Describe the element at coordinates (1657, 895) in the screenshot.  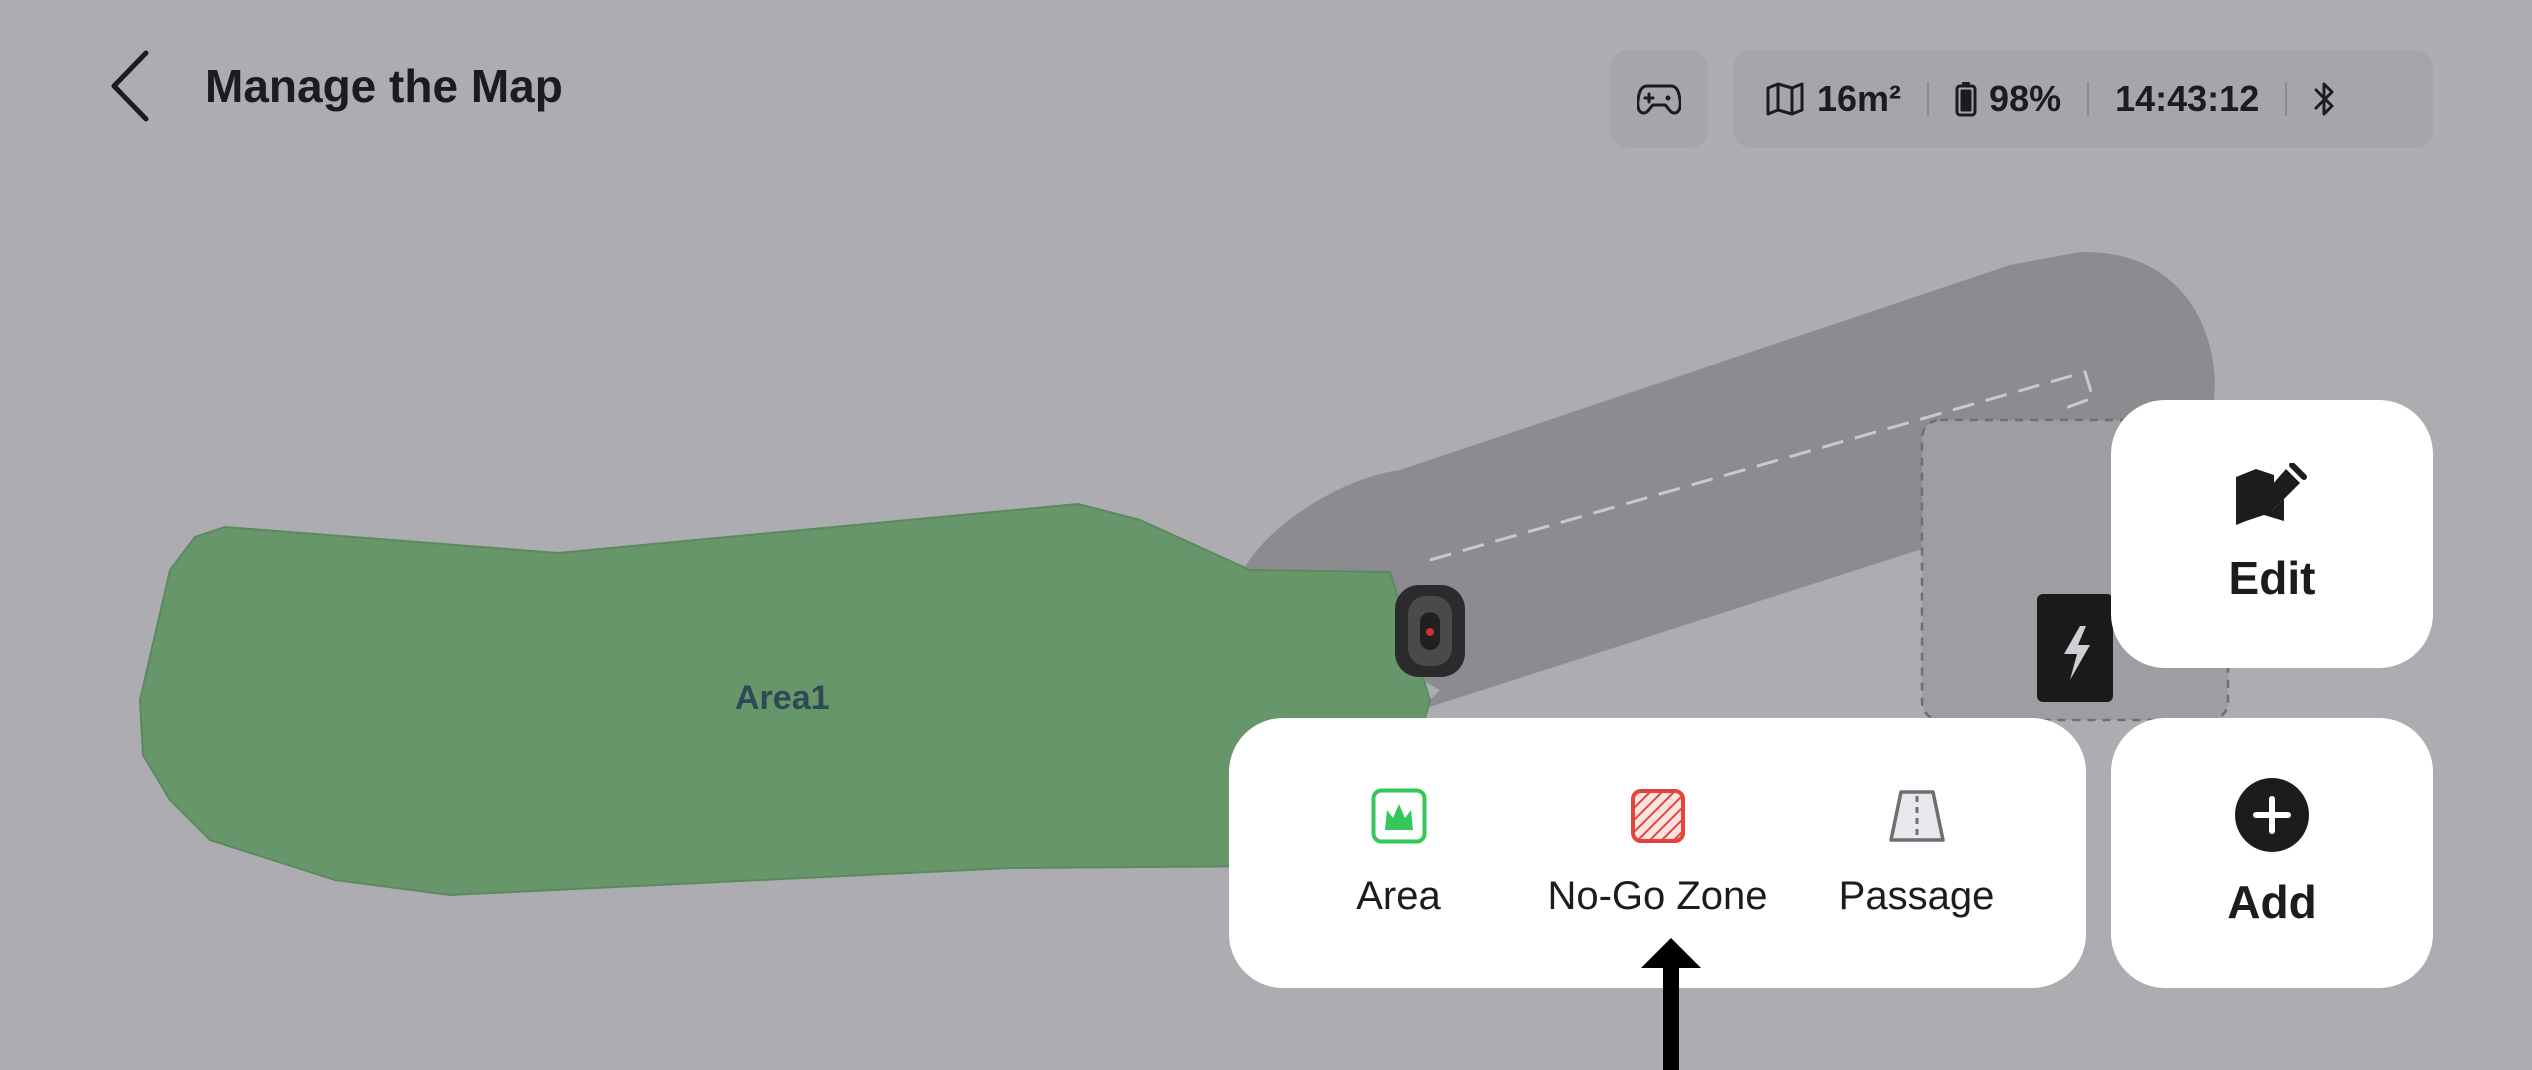
I see `no-go-zone-option-label: No-Go Zone` at that location.